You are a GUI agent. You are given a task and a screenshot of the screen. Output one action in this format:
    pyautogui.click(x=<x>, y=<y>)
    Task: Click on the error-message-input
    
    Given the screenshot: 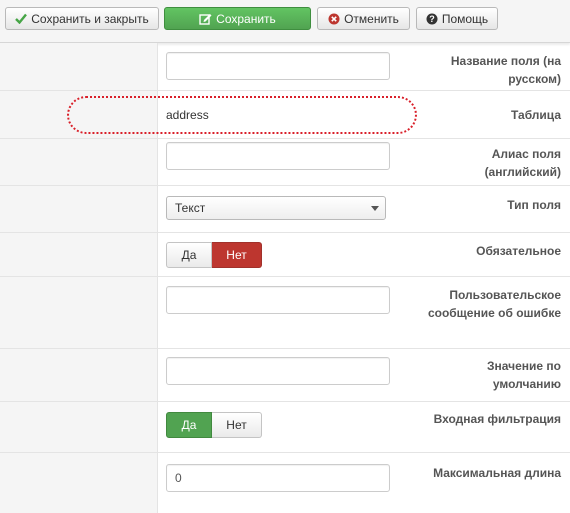 What is the action you would take?
    pyautogui.click(x=278, y=300)
    